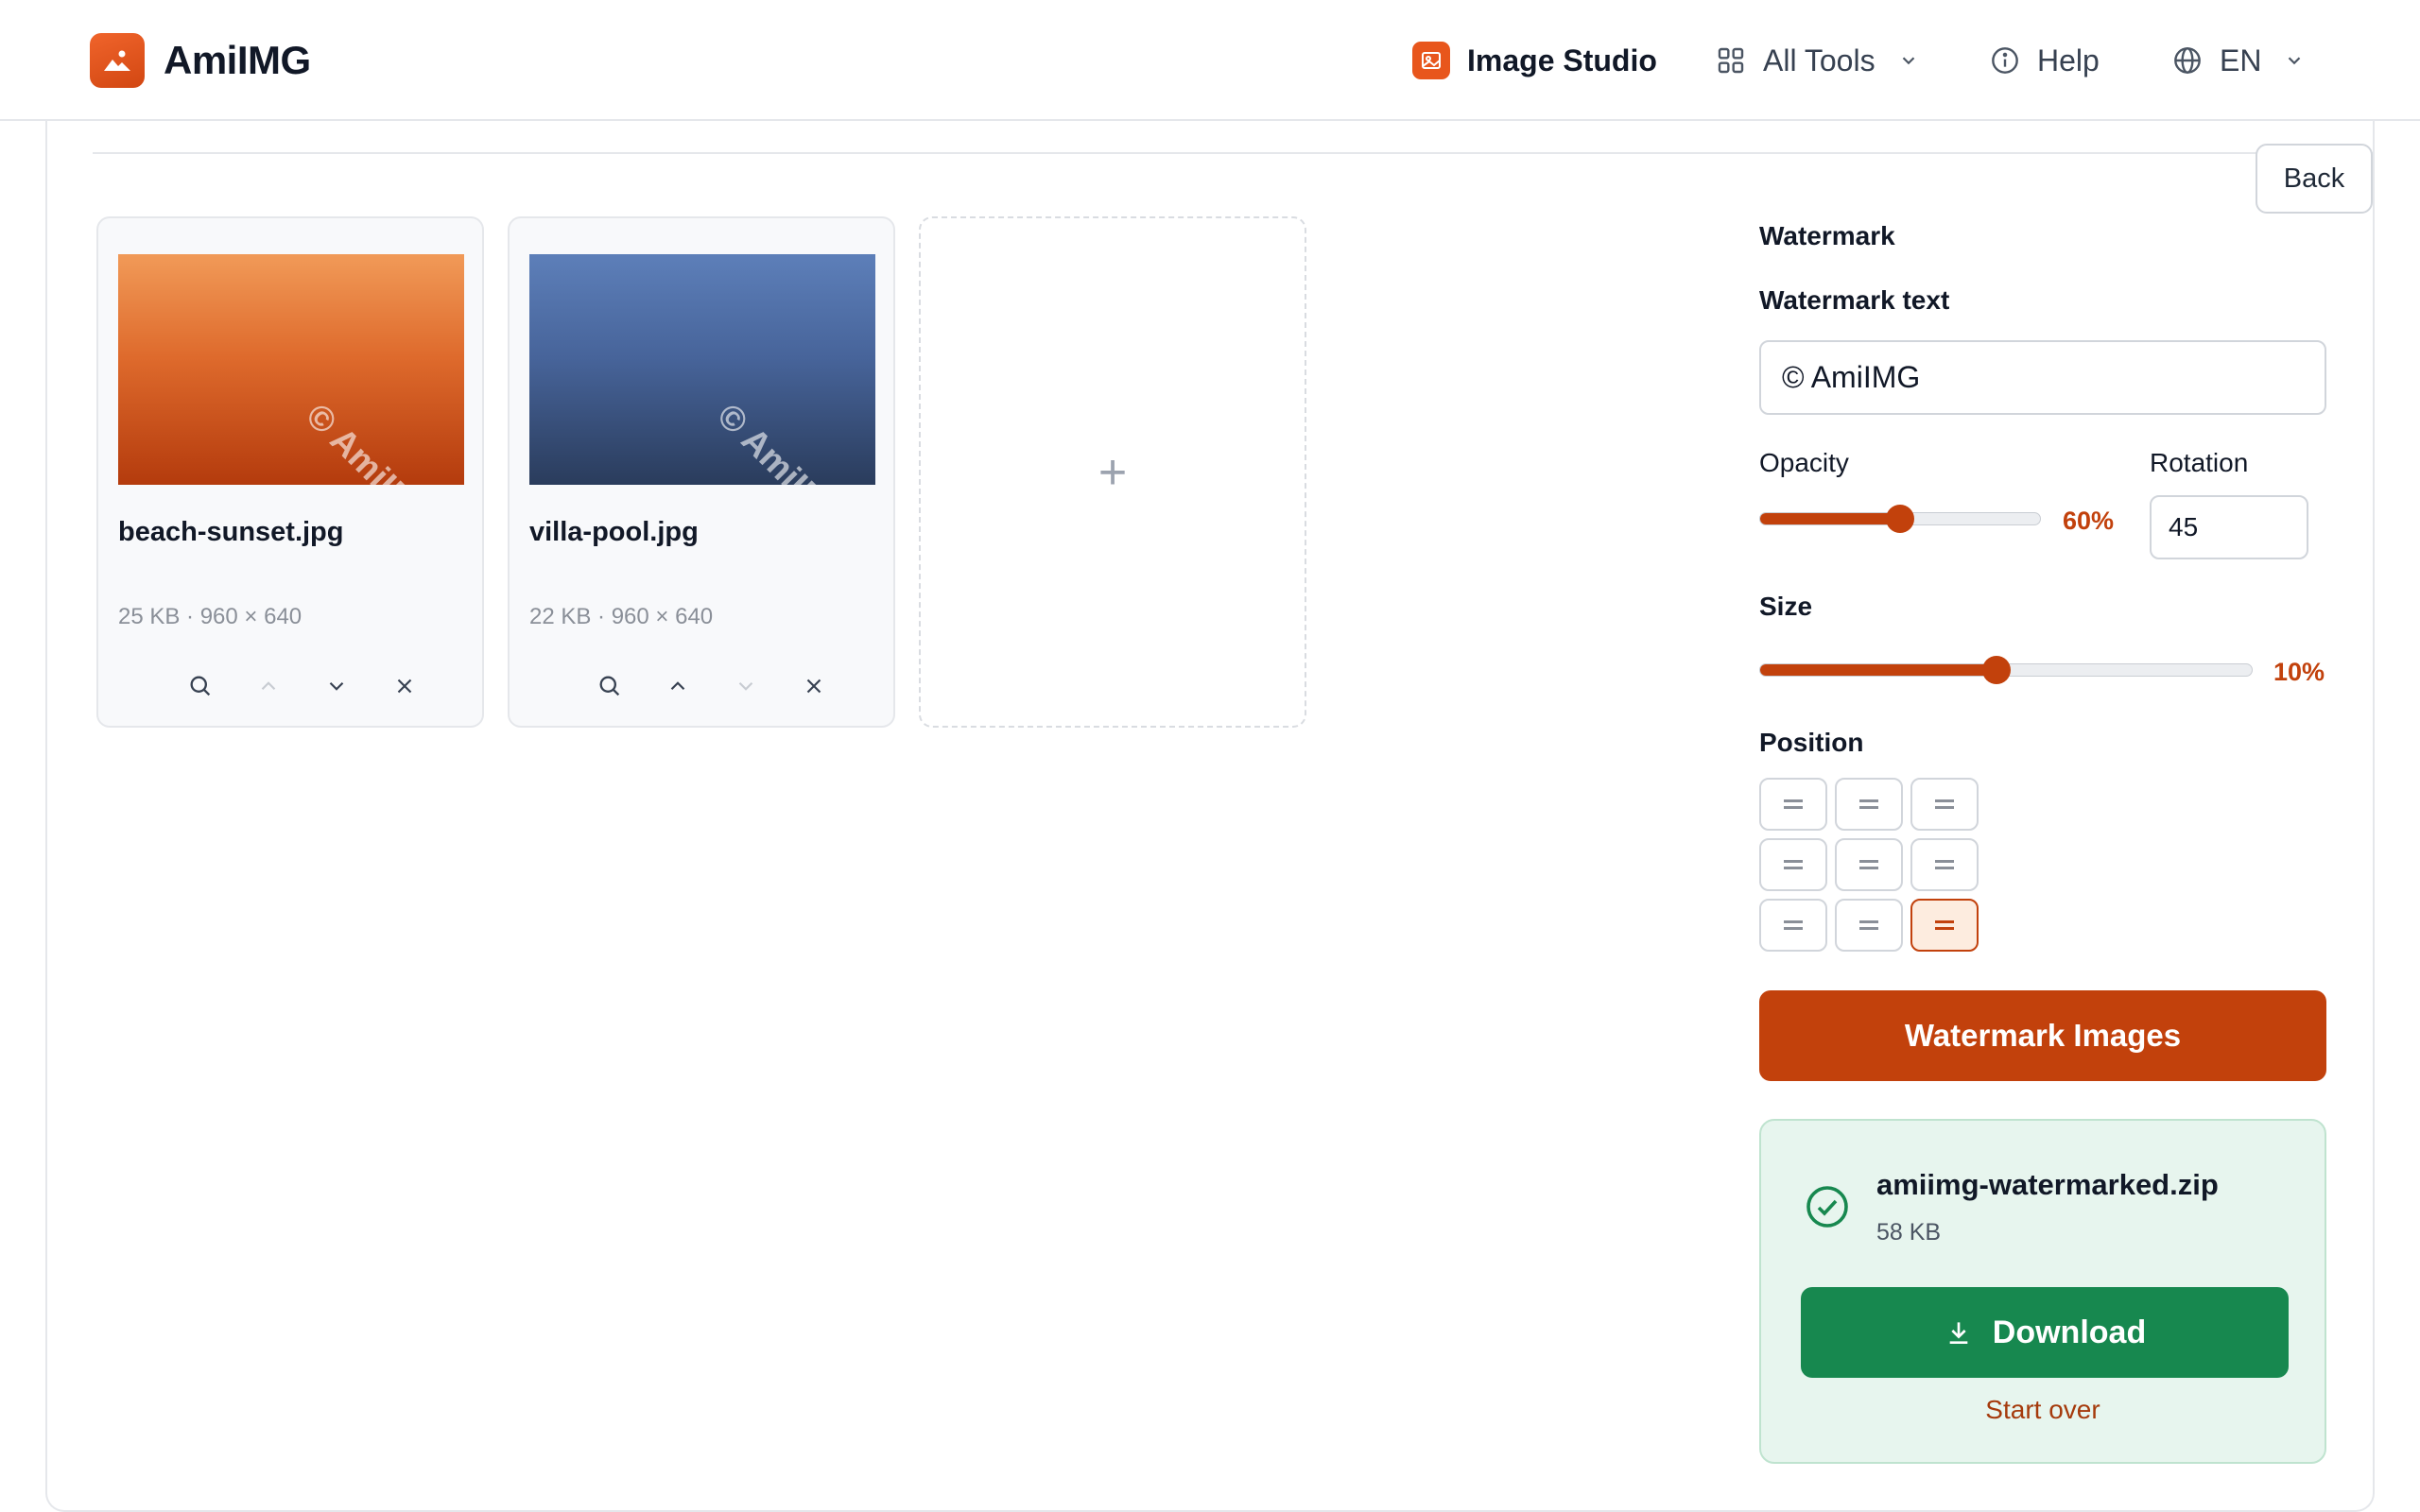 The height and width of the screenshot is (1512, 2420). I want to click on watermark-images-button: Watermark Images, so click(2042, 1035).